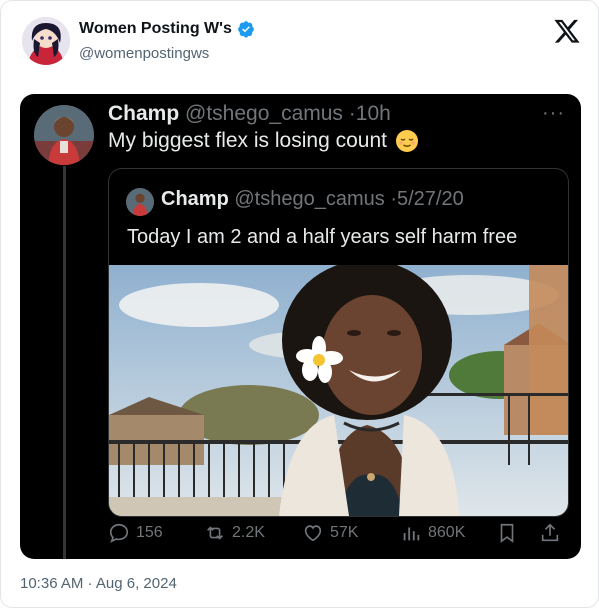  I want to click on thread-line, so click(64, 362).